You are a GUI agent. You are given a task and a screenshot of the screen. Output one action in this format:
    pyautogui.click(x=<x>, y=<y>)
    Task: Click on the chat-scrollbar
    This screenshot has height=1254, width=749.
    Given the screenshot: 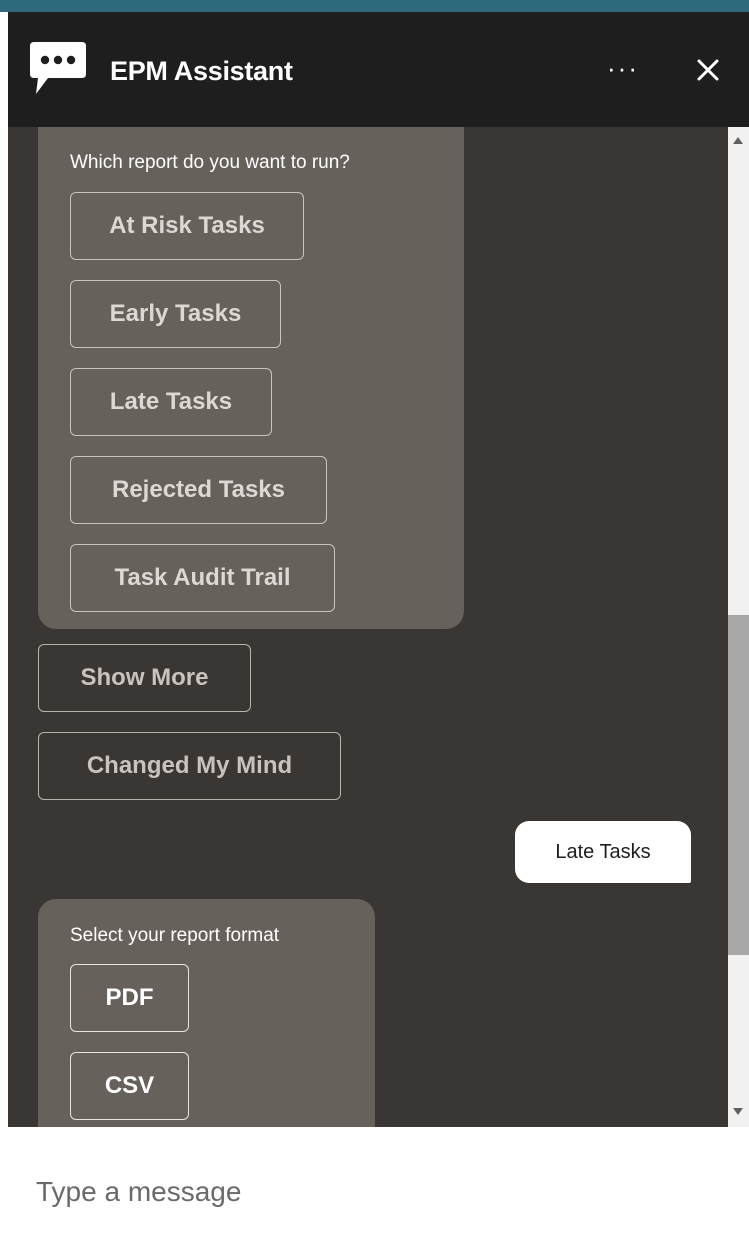 What is the action you would take?
    pyautogui.click(x=738, y=627)
    